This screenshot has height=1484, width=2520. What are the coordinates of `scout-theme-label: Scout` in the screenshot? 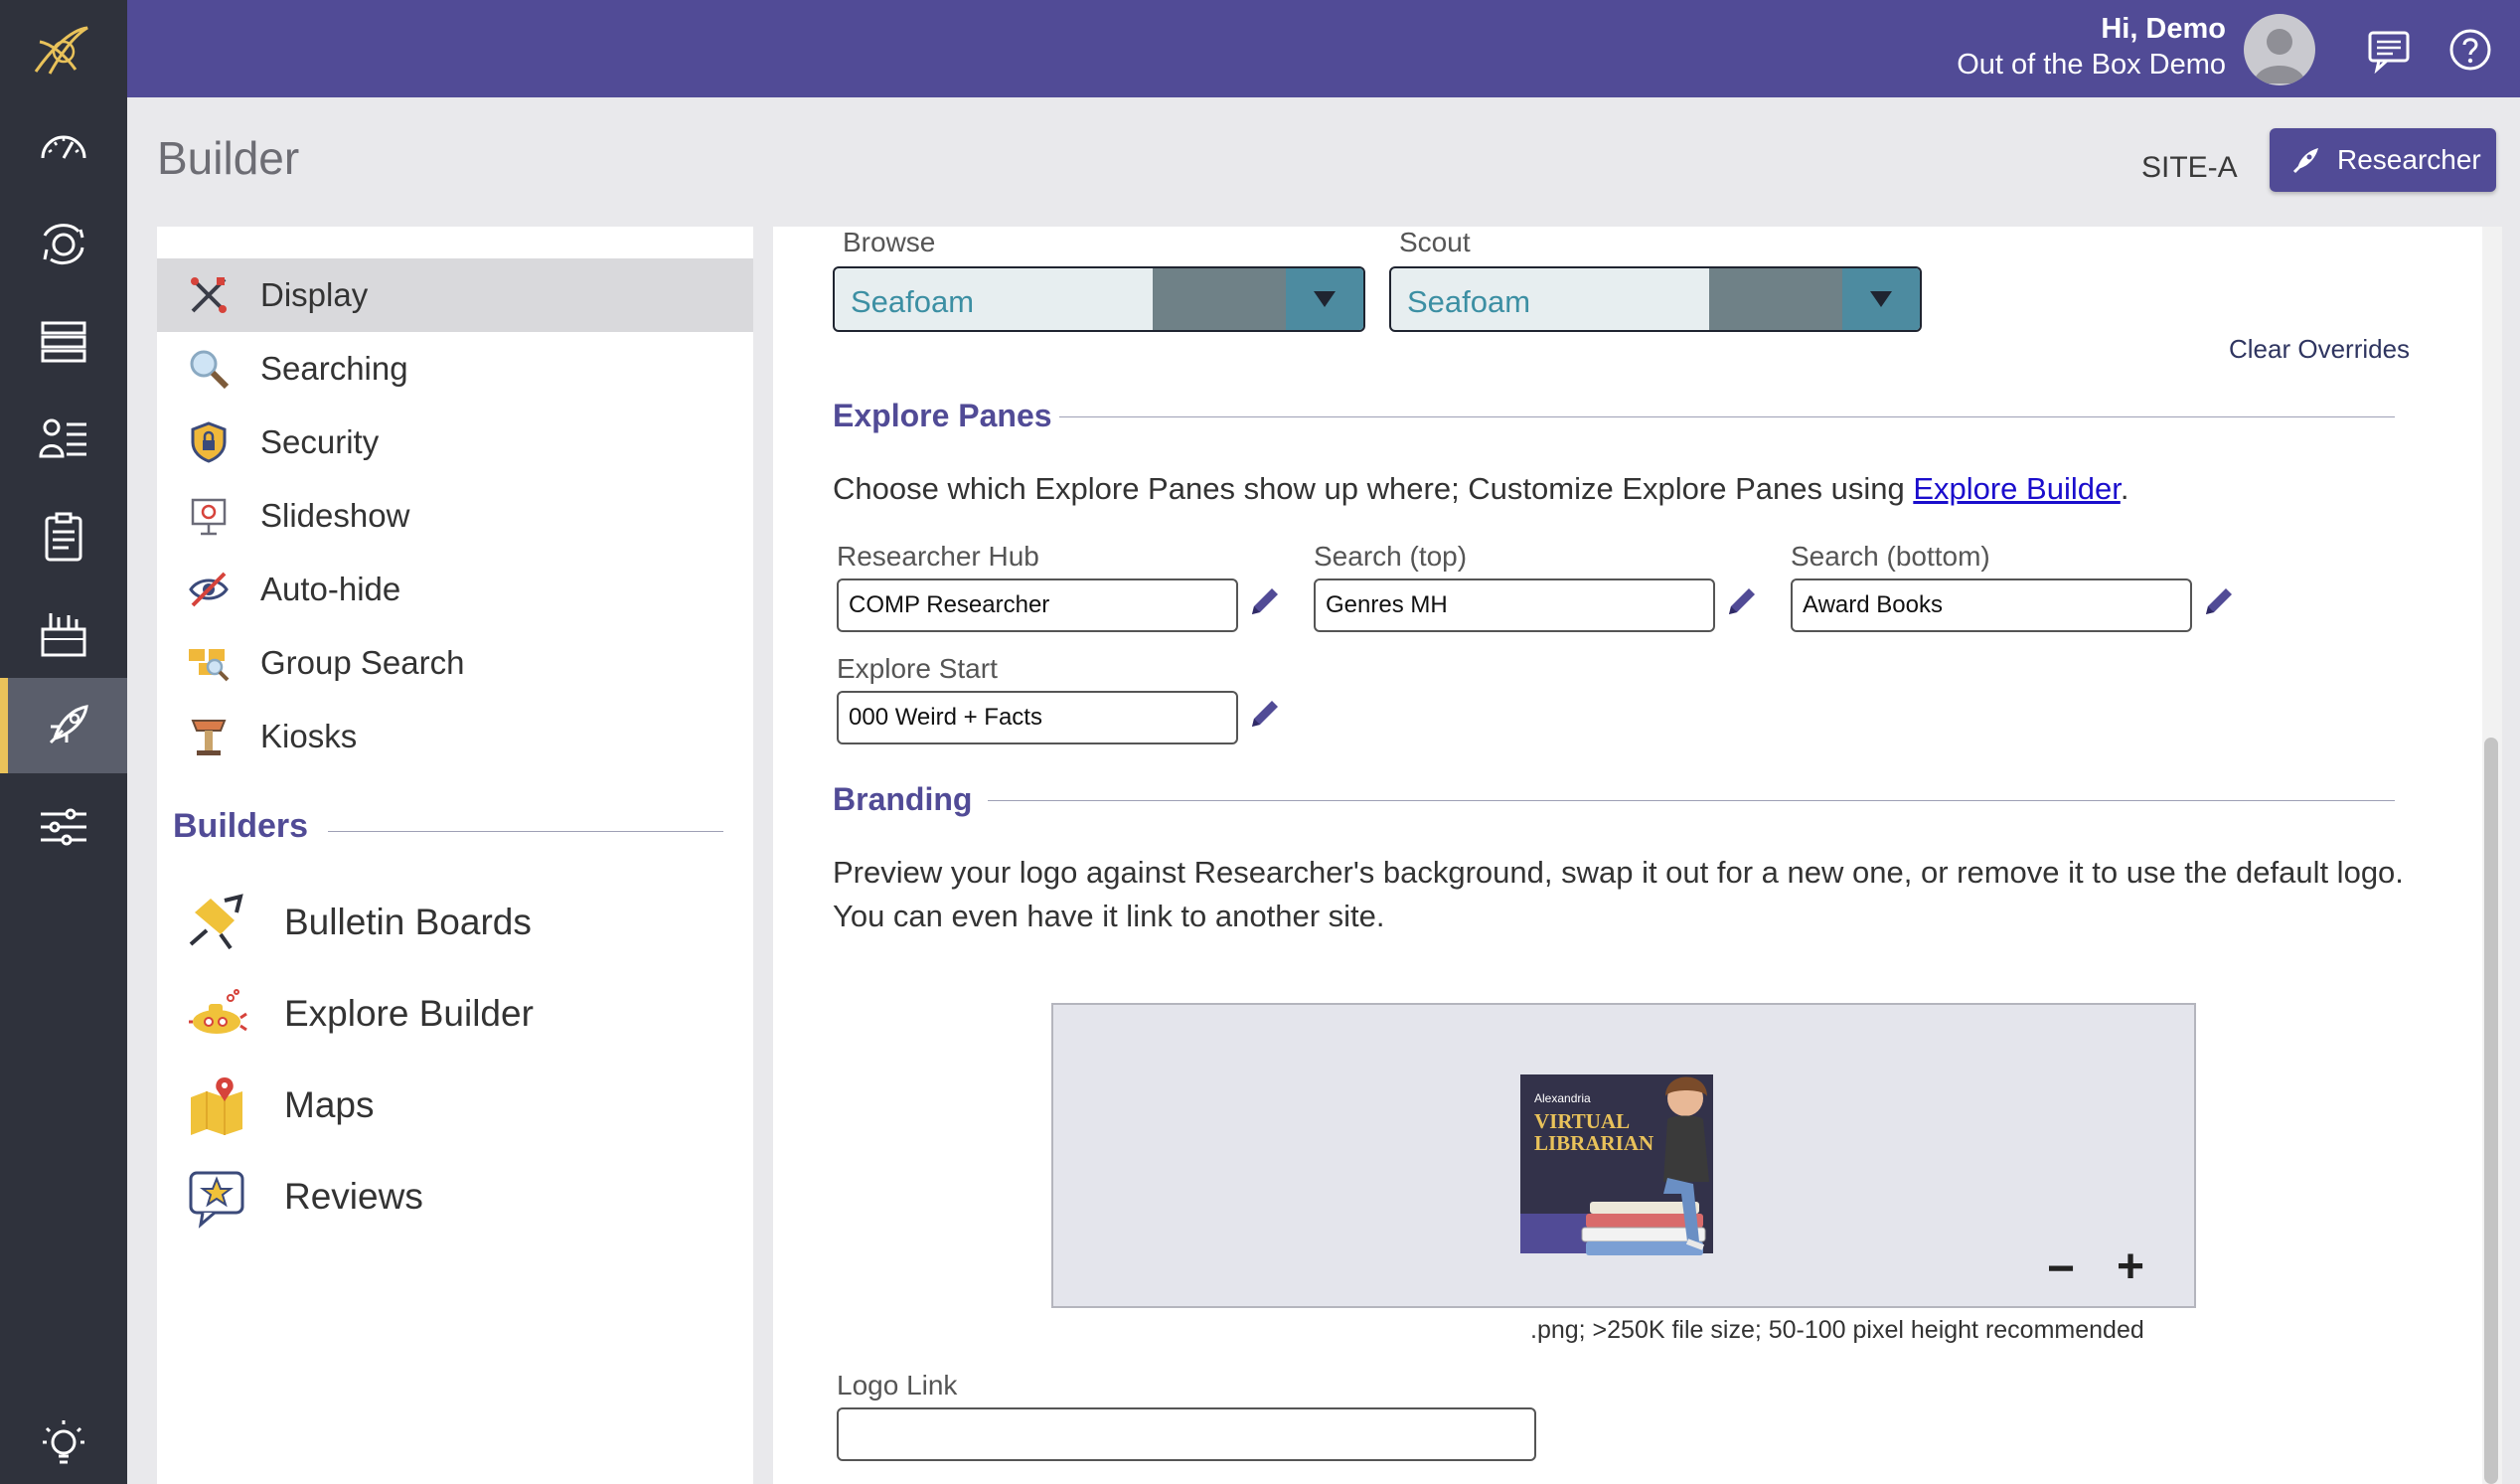 It's located at (1435, 242).